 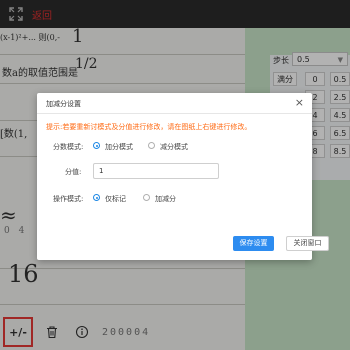 What do you see at coordinates (165, 199) in the screenshot?
I see `radio-add-subtract-label: 加减分` at bounding box center [165, 199].